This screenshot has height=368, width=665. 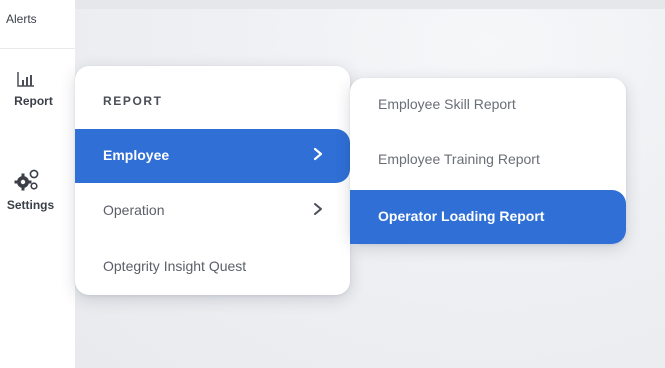 I want to click on bar-chart-icon, so click(x=25, y=79).